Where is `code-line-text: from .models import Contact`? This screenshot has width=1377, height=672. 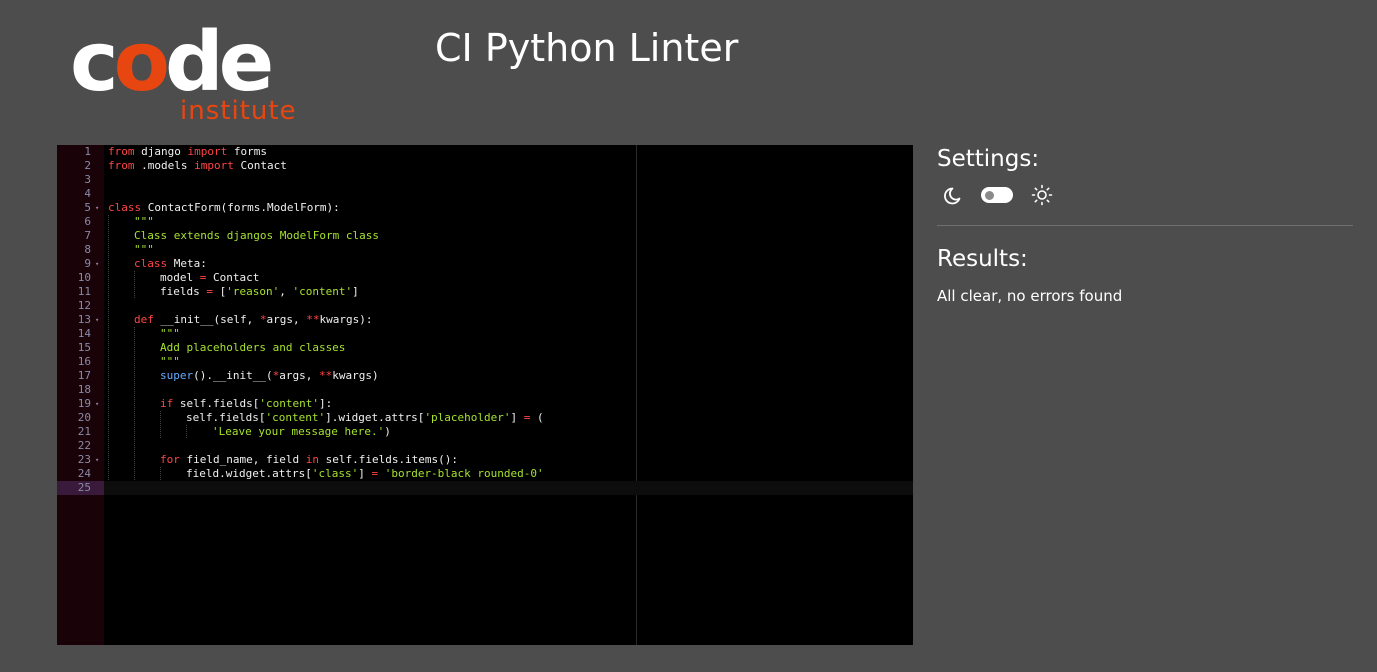
code-line-text: from .models import Contact is located at coordinates (508, 166).